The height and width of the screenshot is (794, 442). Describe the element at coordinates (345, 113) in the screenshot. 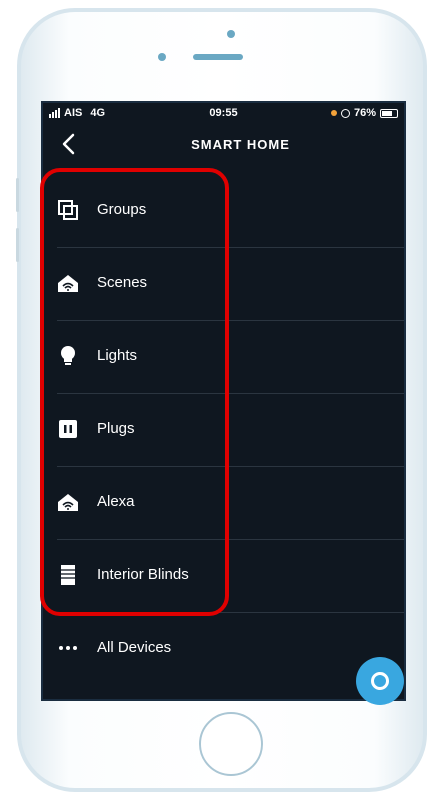

I see `location-icon` at that location.